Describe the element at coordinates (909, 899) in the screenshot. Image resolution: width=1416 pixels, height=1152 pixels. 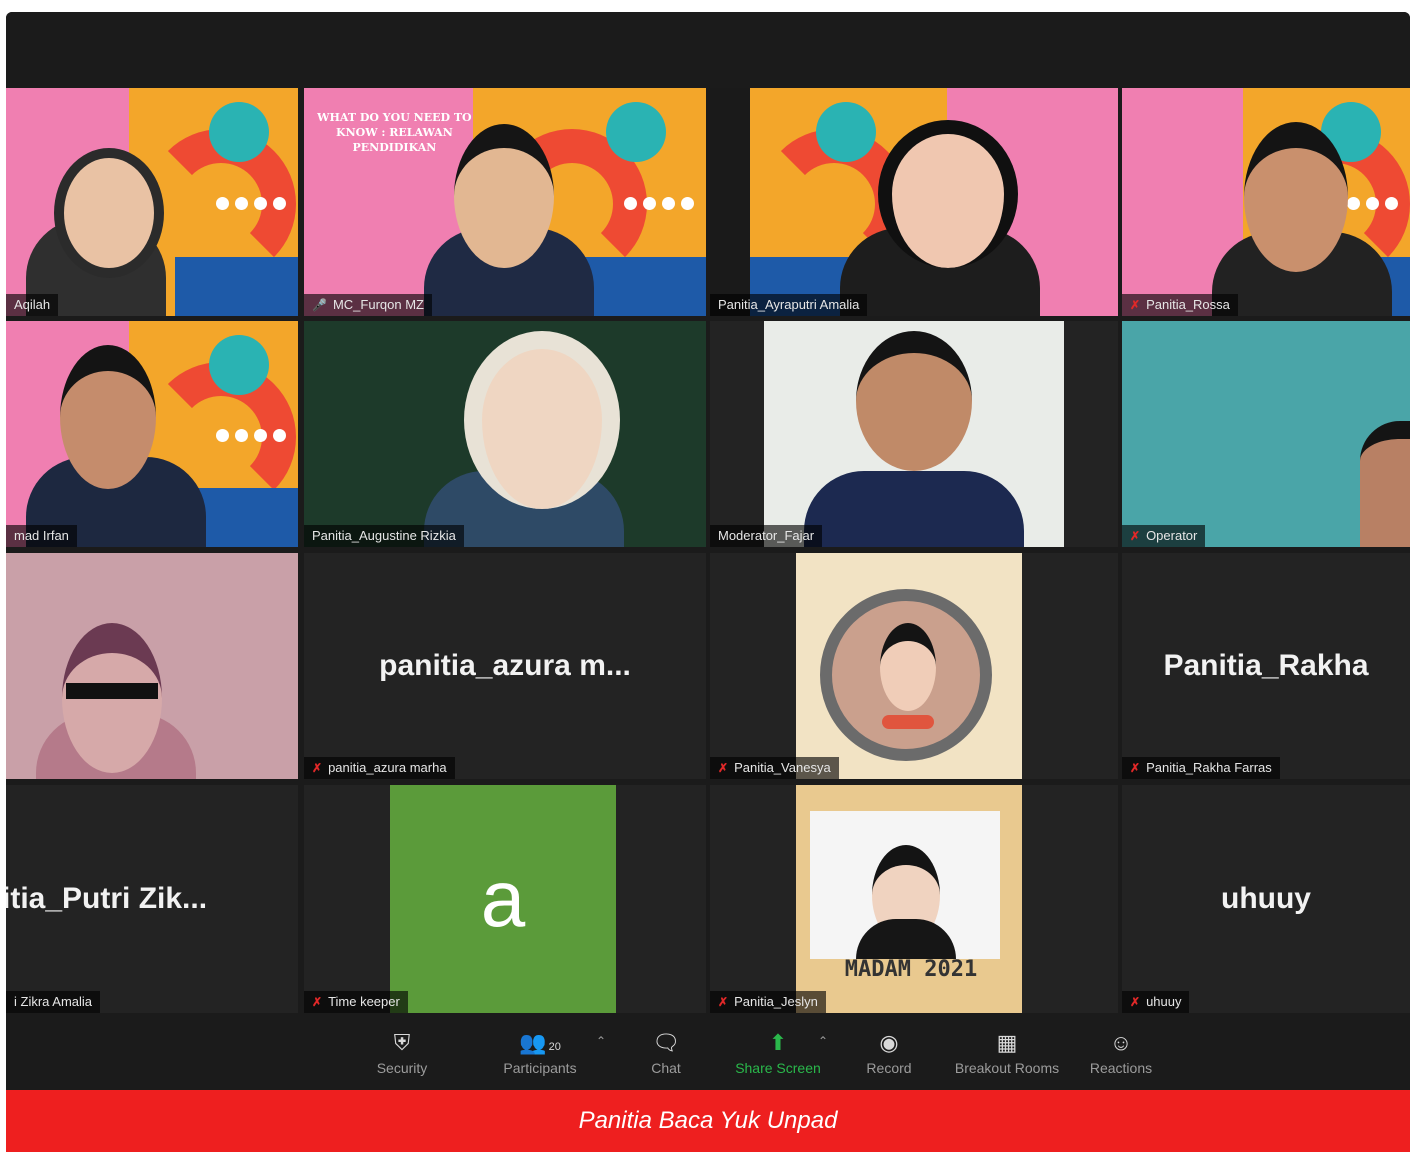
I see `profile-frame: MADAM 2021` at that location.